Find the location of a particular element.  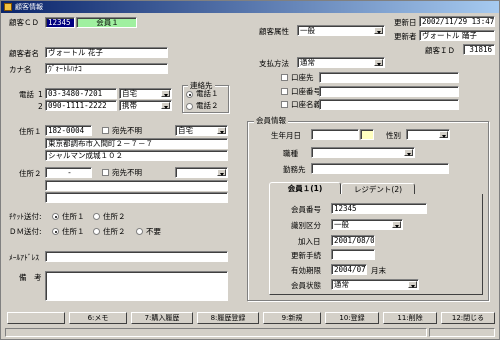

payment-method-value: 通常 is located at coordinates (307, 62).